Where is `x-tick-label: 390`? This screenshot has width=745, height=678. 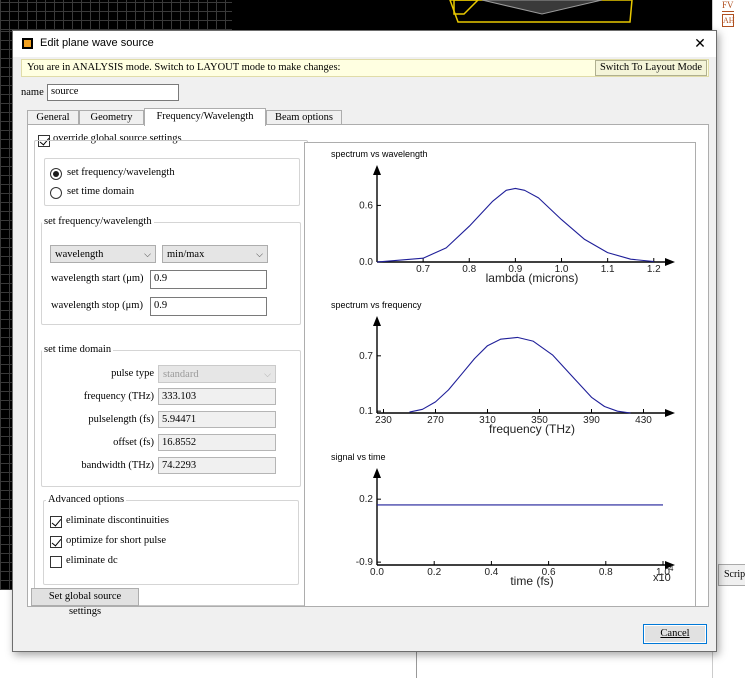 x-tick-label: 390 is located at coordinates (591, 420).